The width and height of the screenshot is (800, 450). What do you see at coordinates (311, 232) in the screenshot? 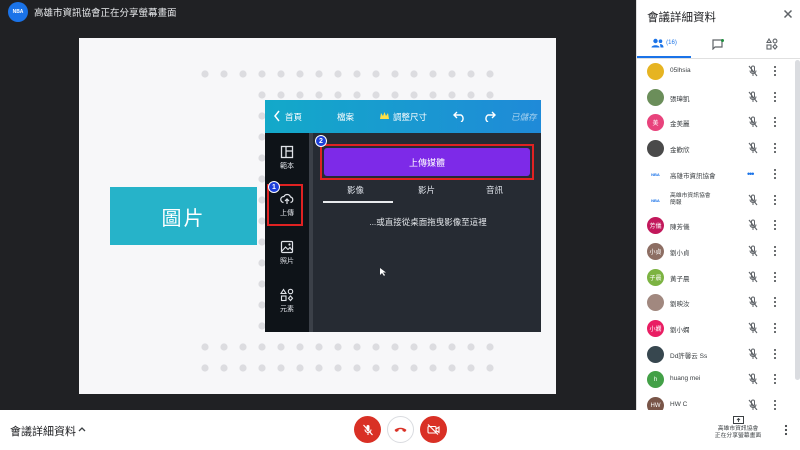
I see `canva-side-scrollbar` at bounding box center [311, 232].